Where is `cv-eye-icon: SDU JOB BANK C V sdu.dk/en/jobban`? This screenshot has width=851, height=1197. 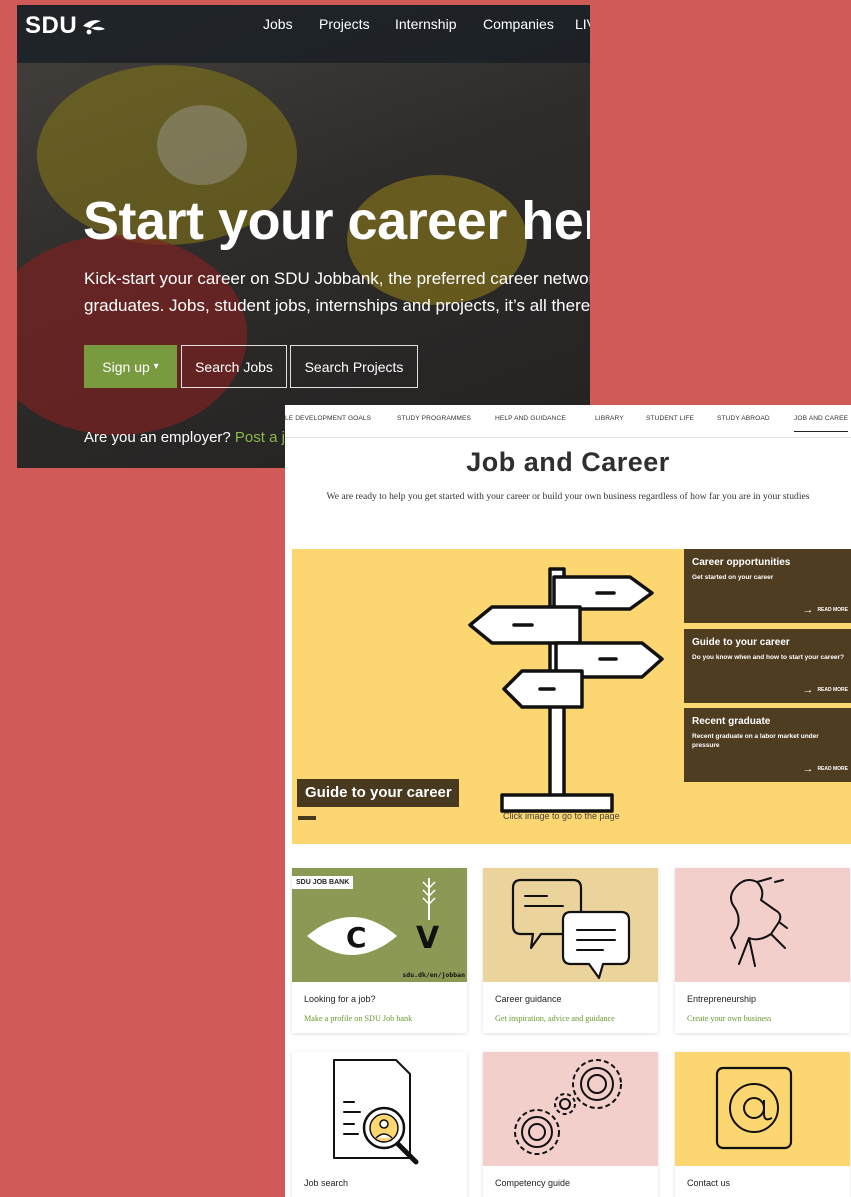 cv-eye-icon: SDU JOB BANK C V sdu.dk/en/jobban is located at coordinates (379, 925).